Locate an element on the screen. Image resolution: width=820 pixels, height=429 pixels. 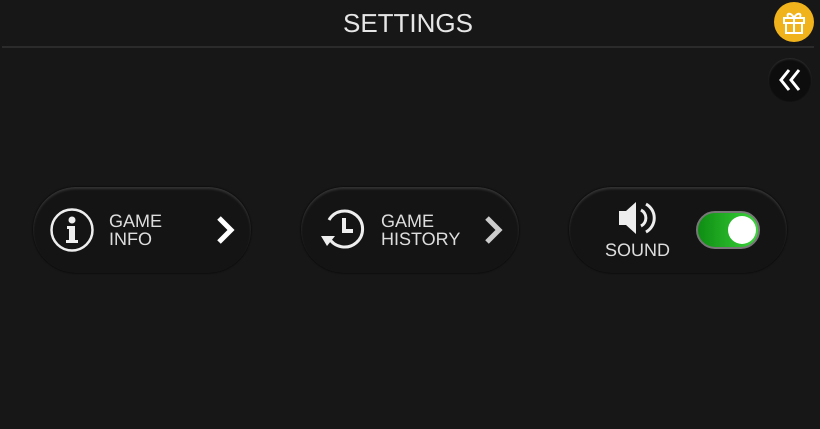
sound-toggle is located at coordinates (728, 230).